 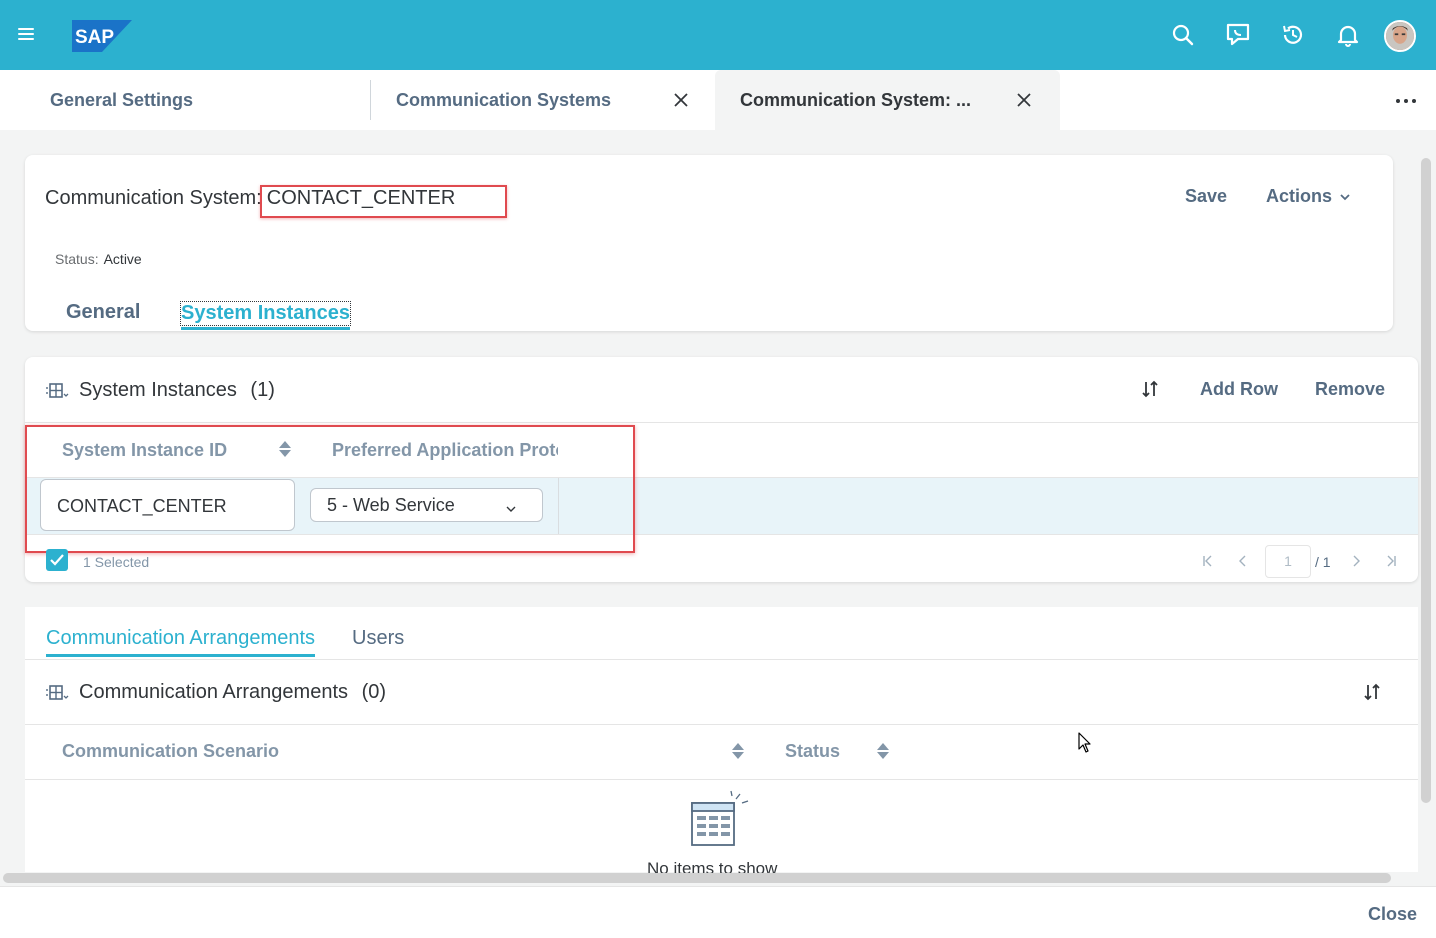 What do you see at coordinates (1293, 35) in the screenshot?
I see `history-icon` at bounding box center [1293, 35].